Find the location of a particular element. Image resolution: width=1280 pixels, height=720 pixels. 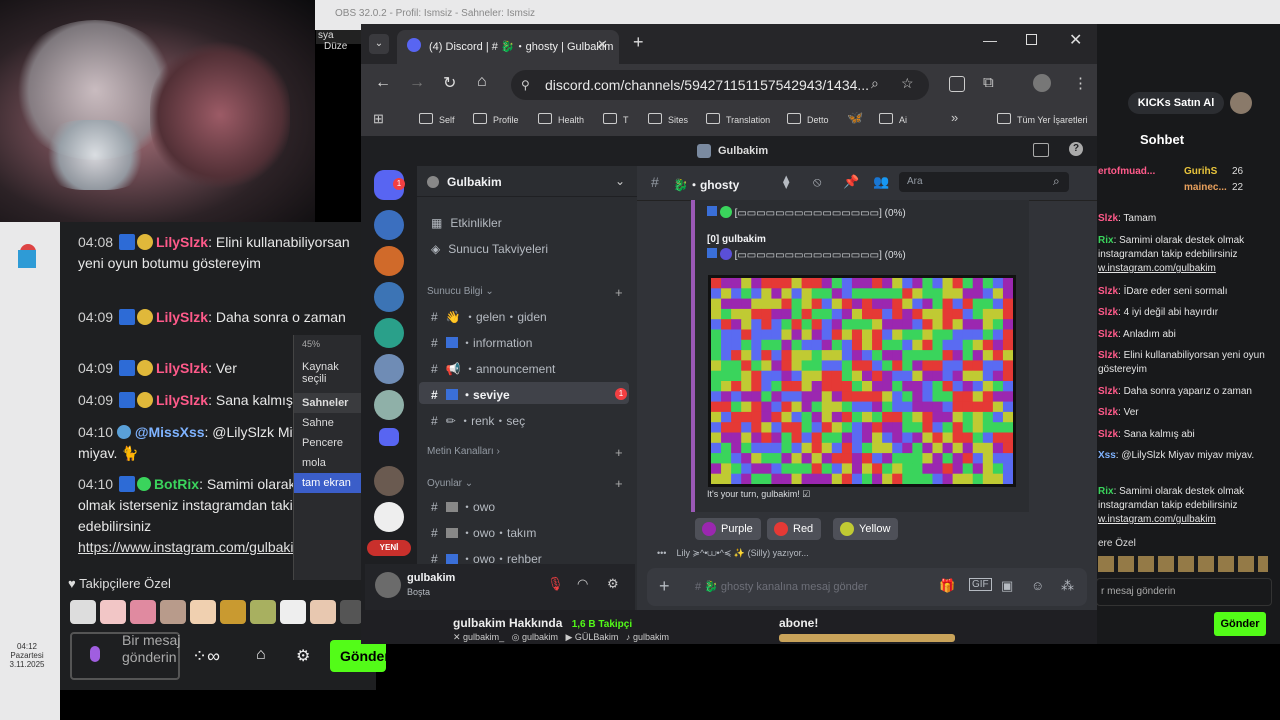

help-icon: ? is located at coordinates (1076, 149).